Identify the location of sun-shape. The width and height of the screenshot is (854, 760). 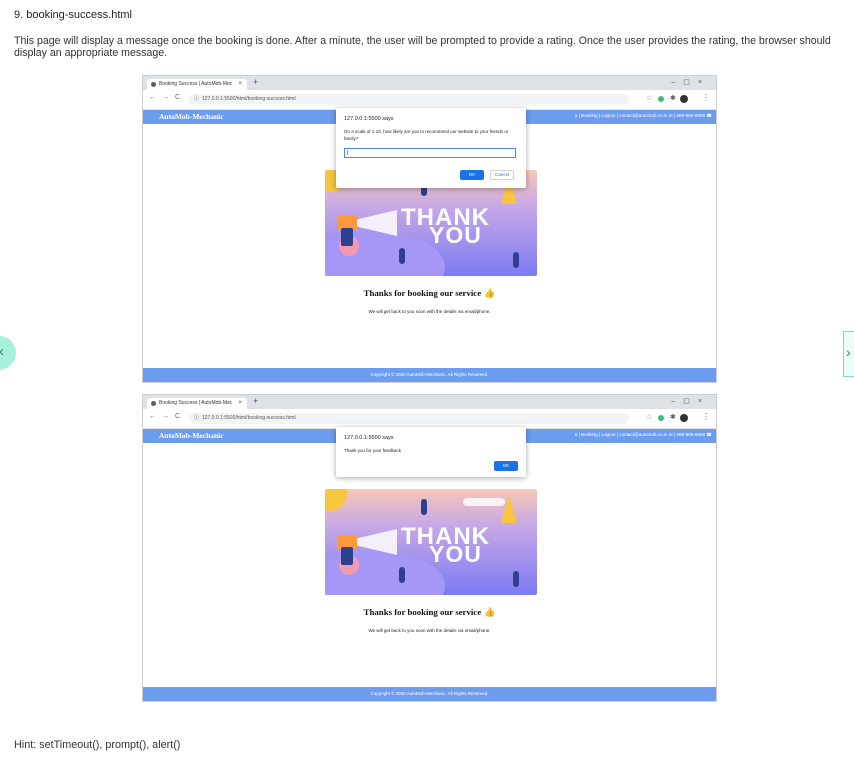
(336, 500).